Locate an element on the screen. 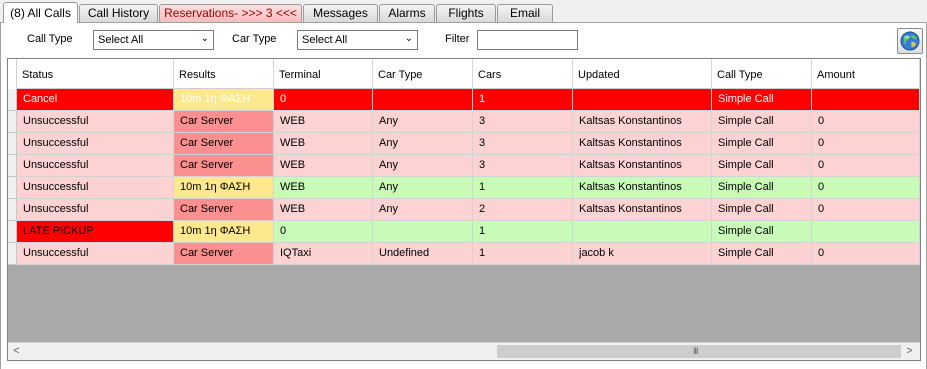  tab-messages: Messages is located at coordinates (340, 13).